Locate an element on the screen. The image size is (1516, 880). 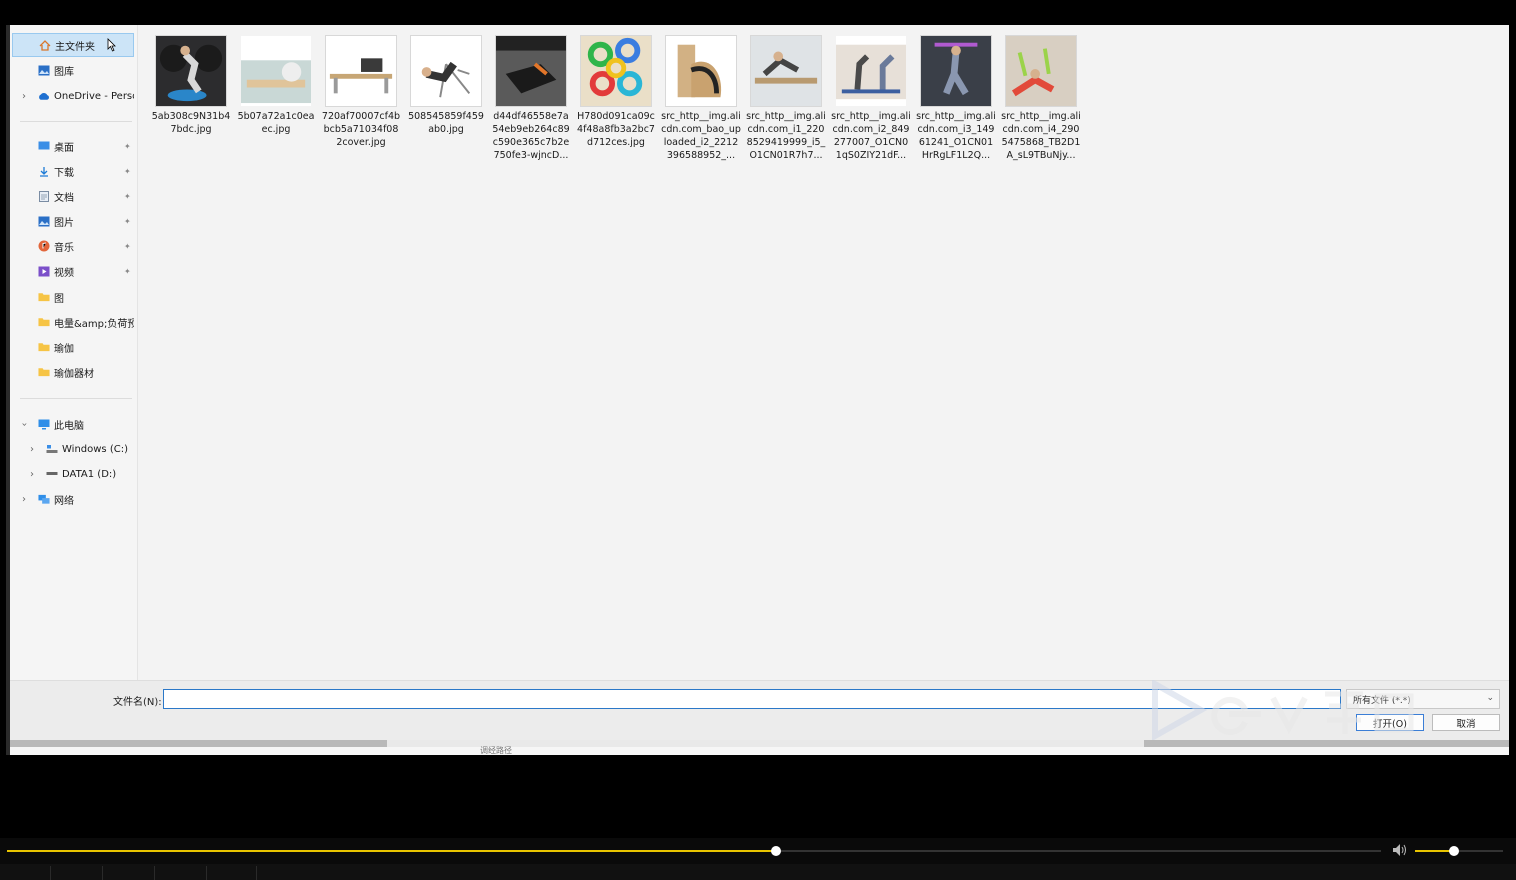
file-item: 720af70007cf4bbcb5a71034f082cover.jpg is located at coordinates (361, 92).